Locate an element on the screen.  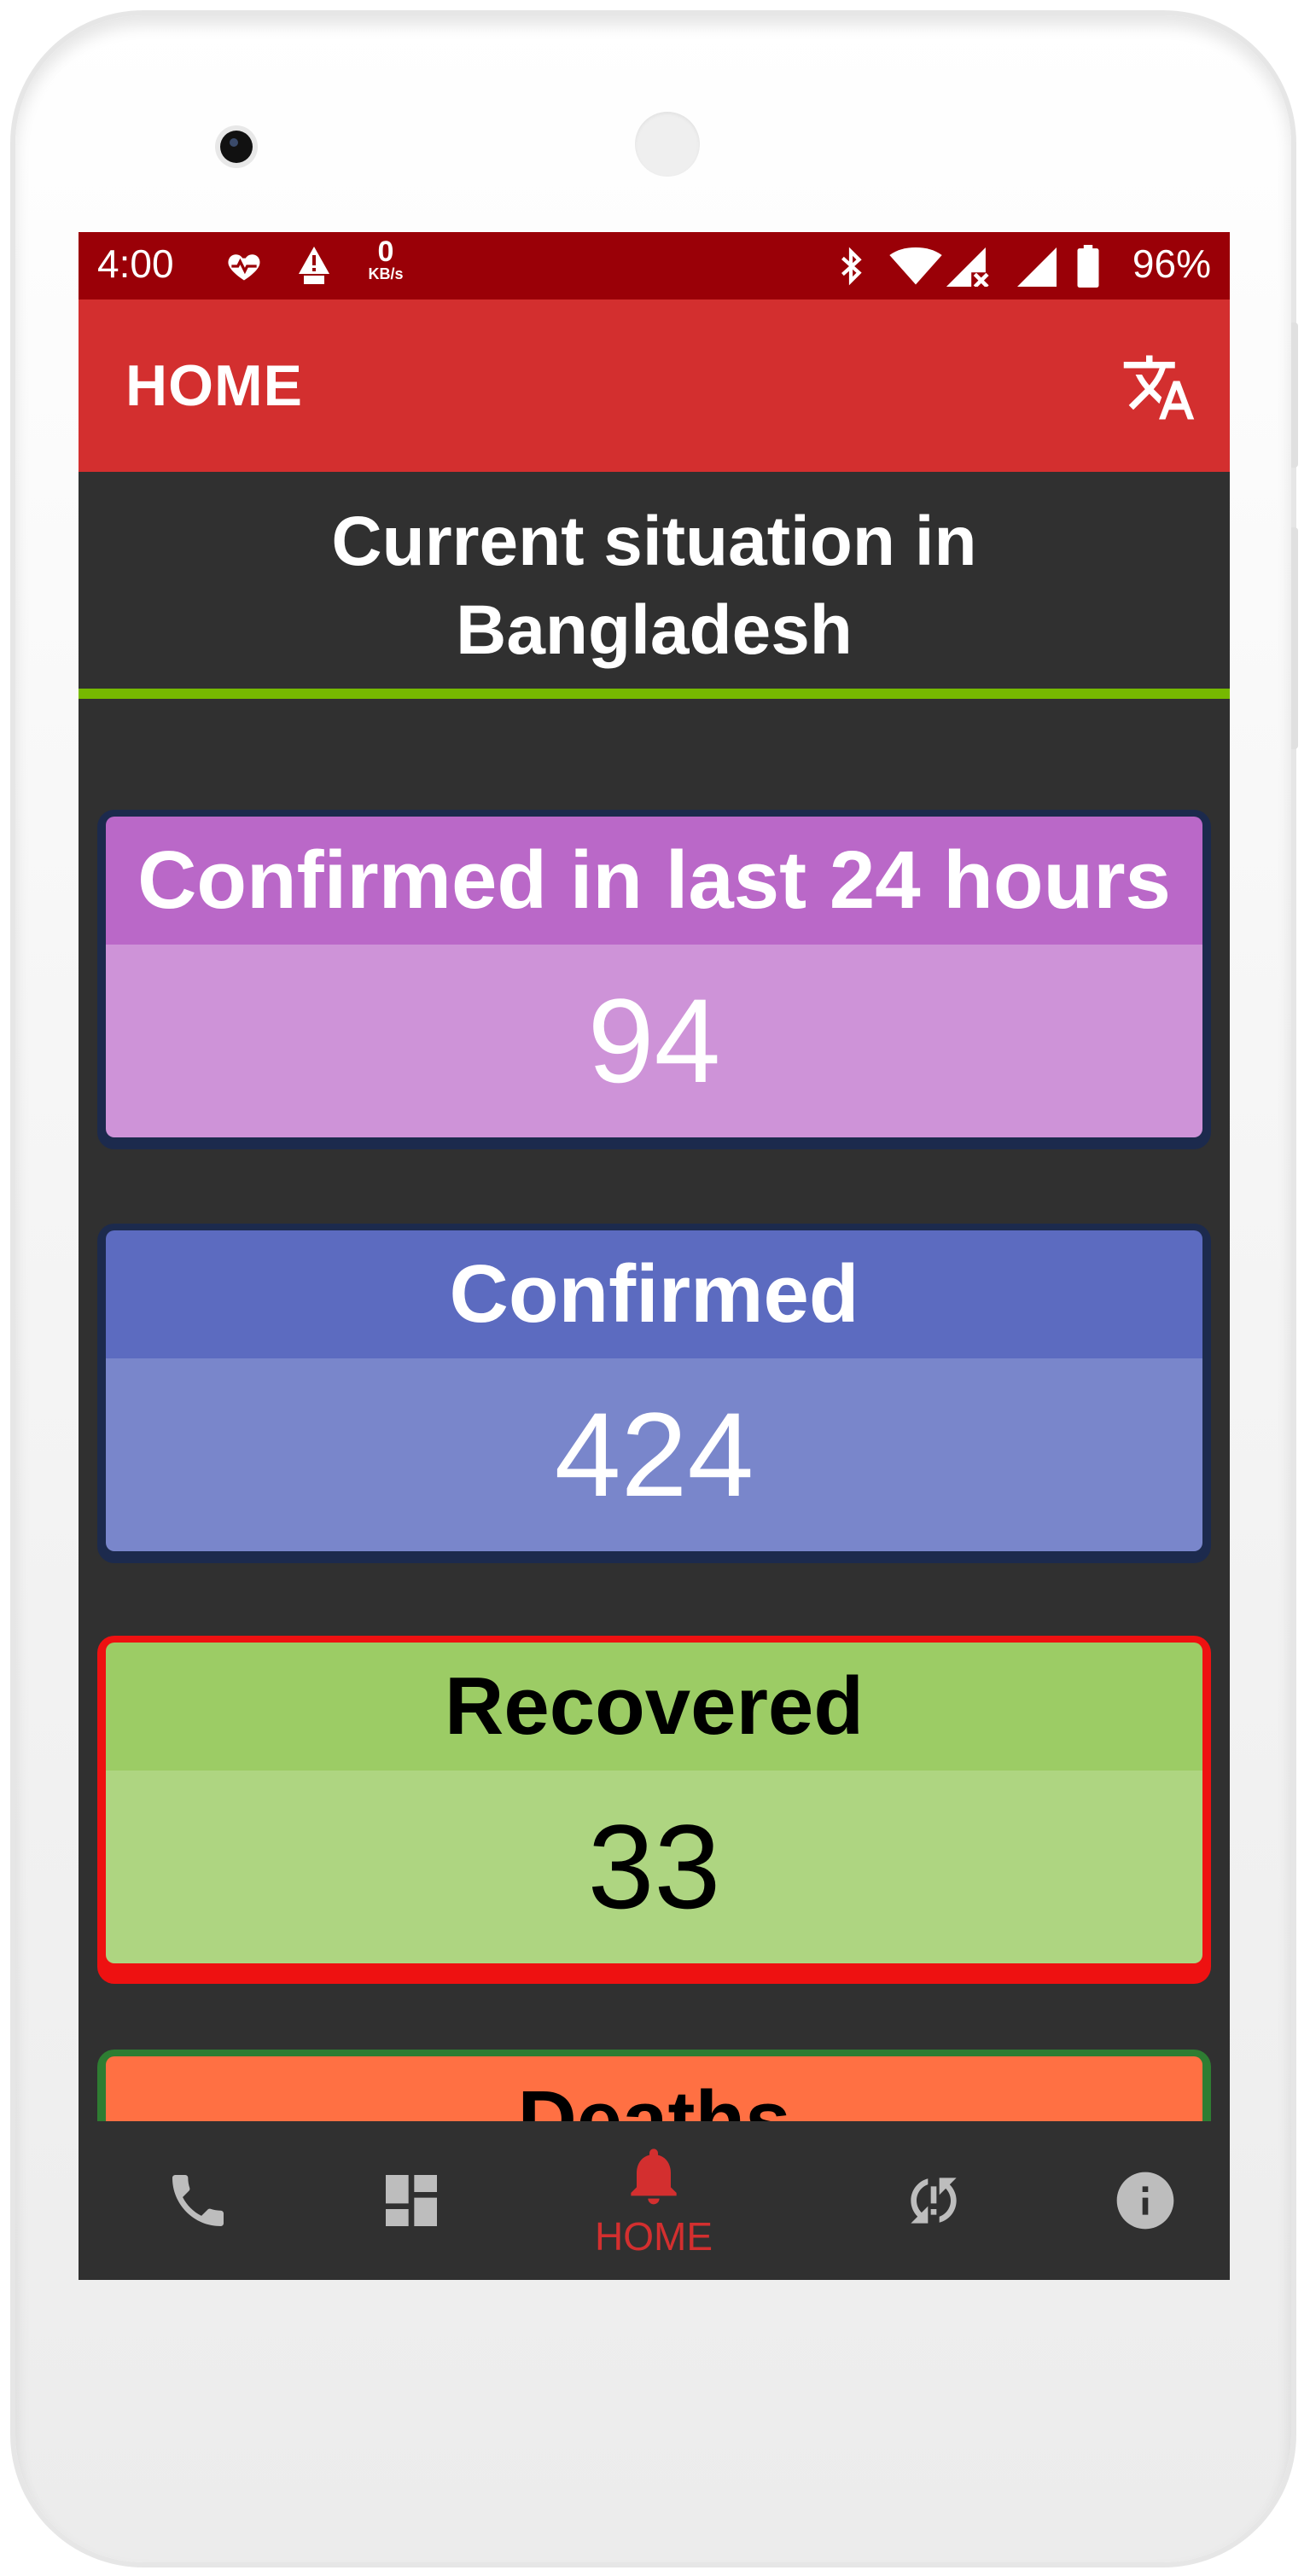
front-camera is located at coordinates (237, 147).